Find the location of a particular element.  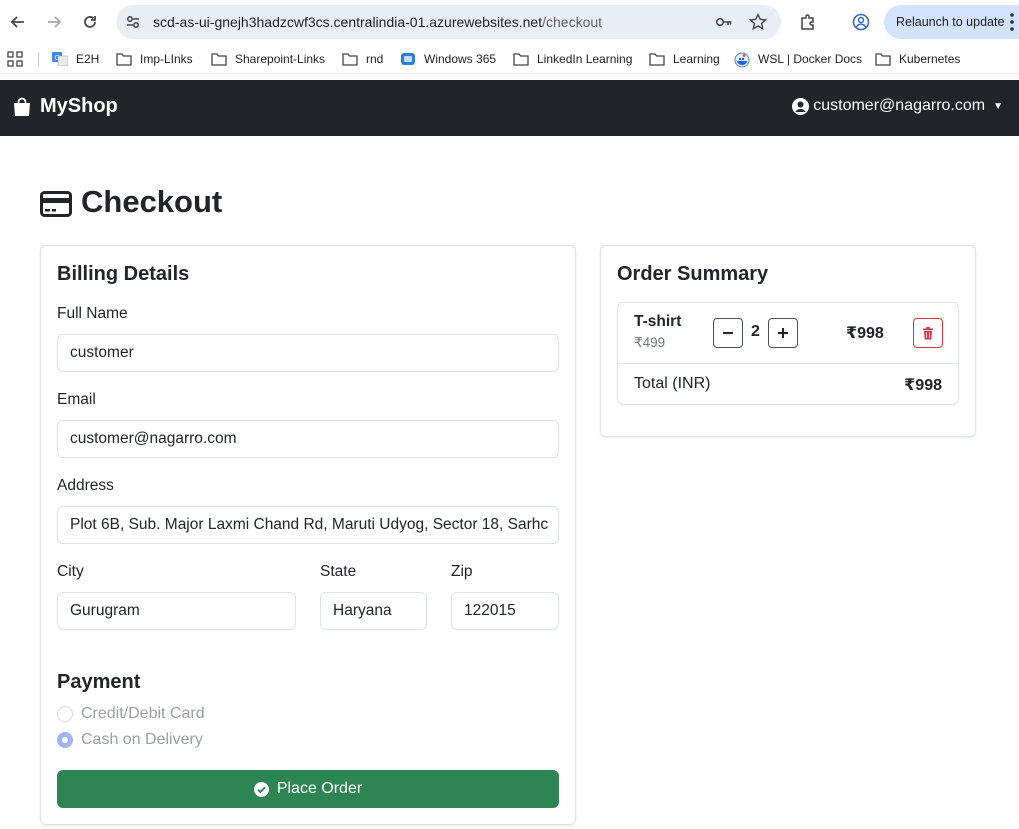

back-icon is located at coordinates (18, 22).